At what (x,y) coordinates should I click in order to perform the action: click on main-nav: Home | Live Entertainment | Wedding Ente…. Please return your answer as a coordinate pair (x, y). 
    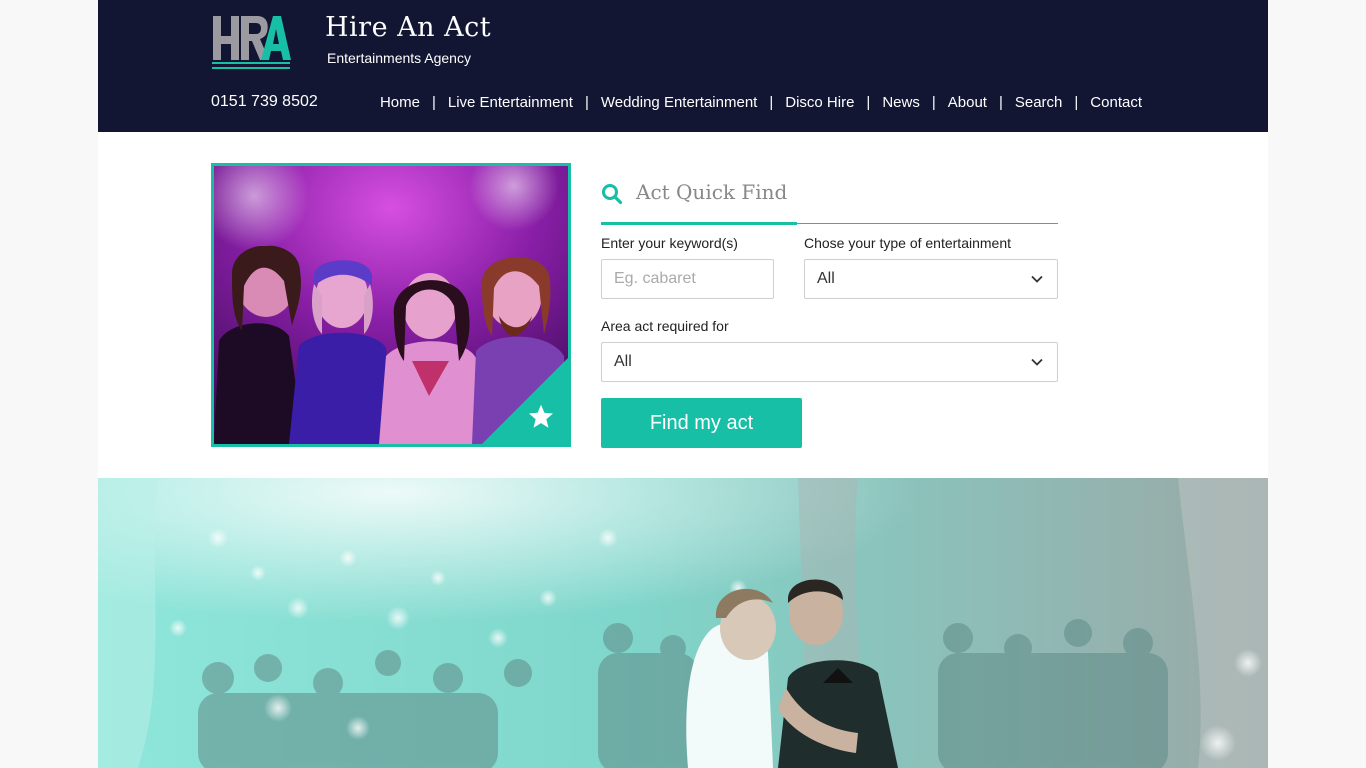
    Looking at the image, I should click on (761, 102).